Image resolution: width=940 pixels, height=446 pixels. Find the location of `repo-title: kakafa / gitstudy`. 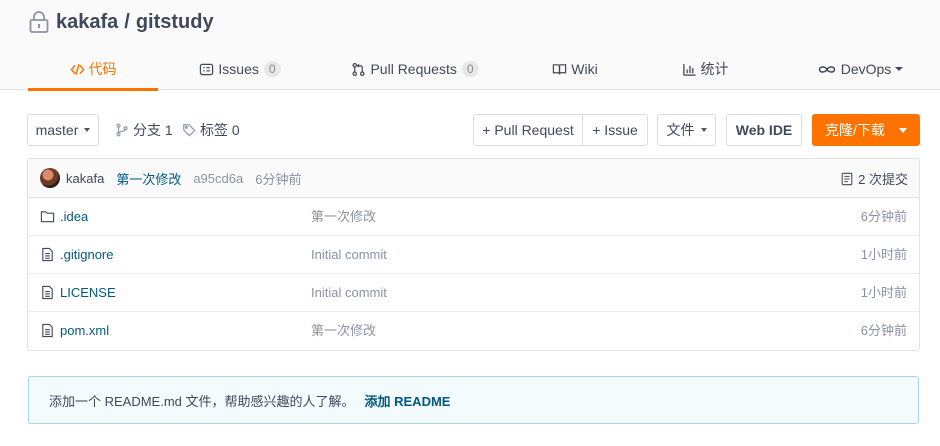

repo-title: kakafa / gitstudy is located at coordinates (121, 22).